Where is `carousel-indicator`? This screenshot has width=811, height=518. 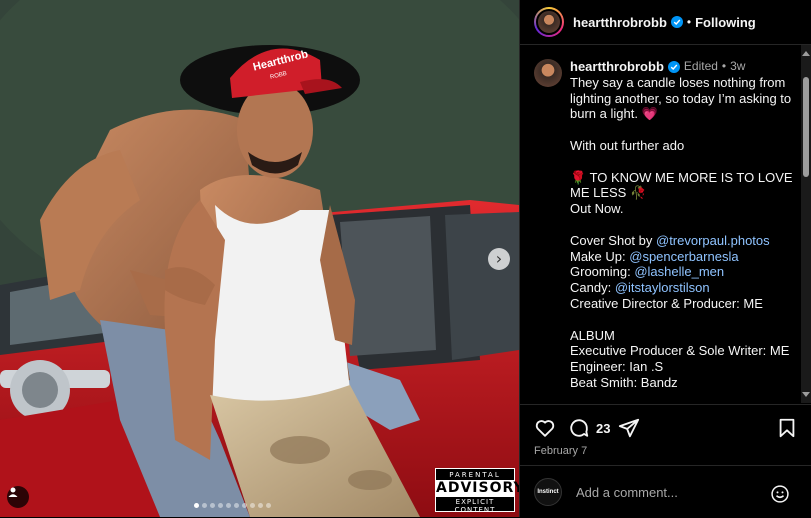 carousel-indicator is located at coordinates (232, 505).